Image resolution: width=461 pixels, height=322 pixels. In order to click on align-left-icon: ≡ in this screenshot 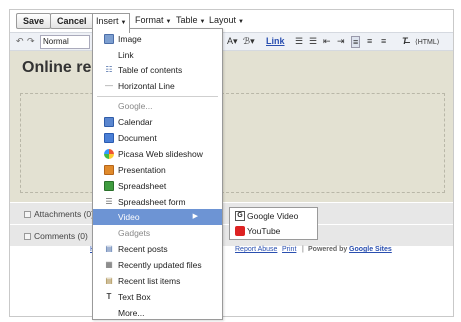, I will do `click(356, 42)`.